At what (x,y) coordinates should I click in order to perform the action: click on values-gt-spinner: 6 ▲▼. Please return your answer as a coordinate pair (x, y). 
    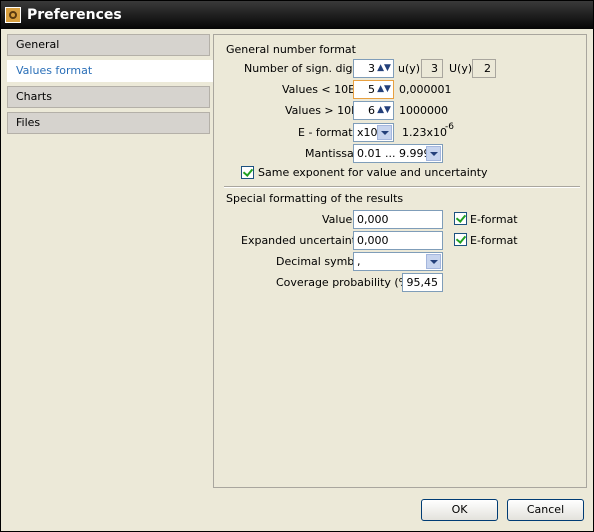
    Looking at the image, I should click on (373, 110).